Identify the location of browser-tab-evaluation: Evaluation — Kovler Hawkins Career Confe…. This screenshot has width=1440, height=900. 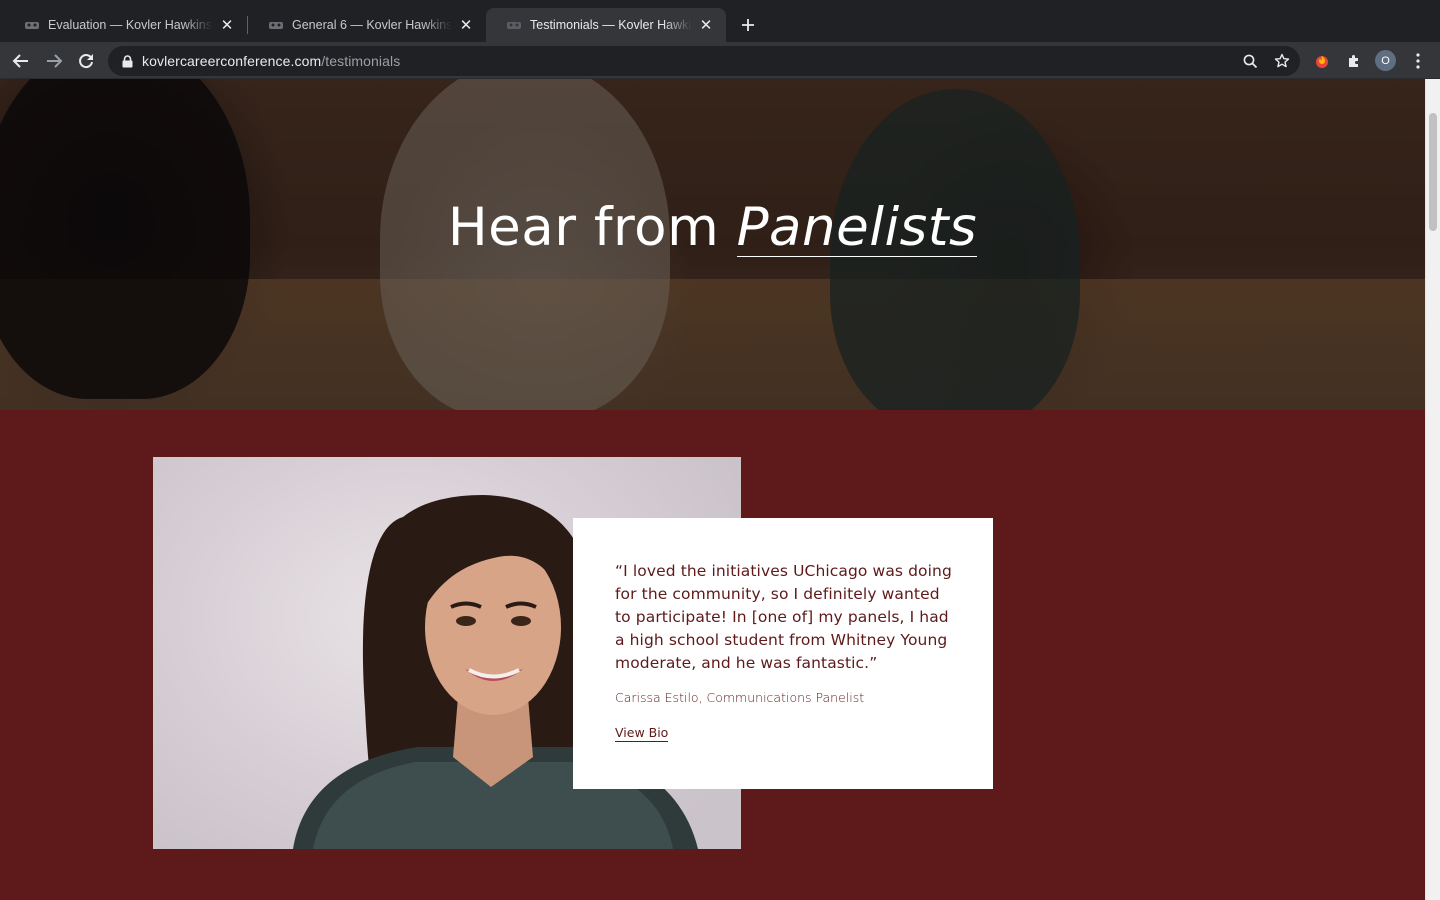
(125, 25).